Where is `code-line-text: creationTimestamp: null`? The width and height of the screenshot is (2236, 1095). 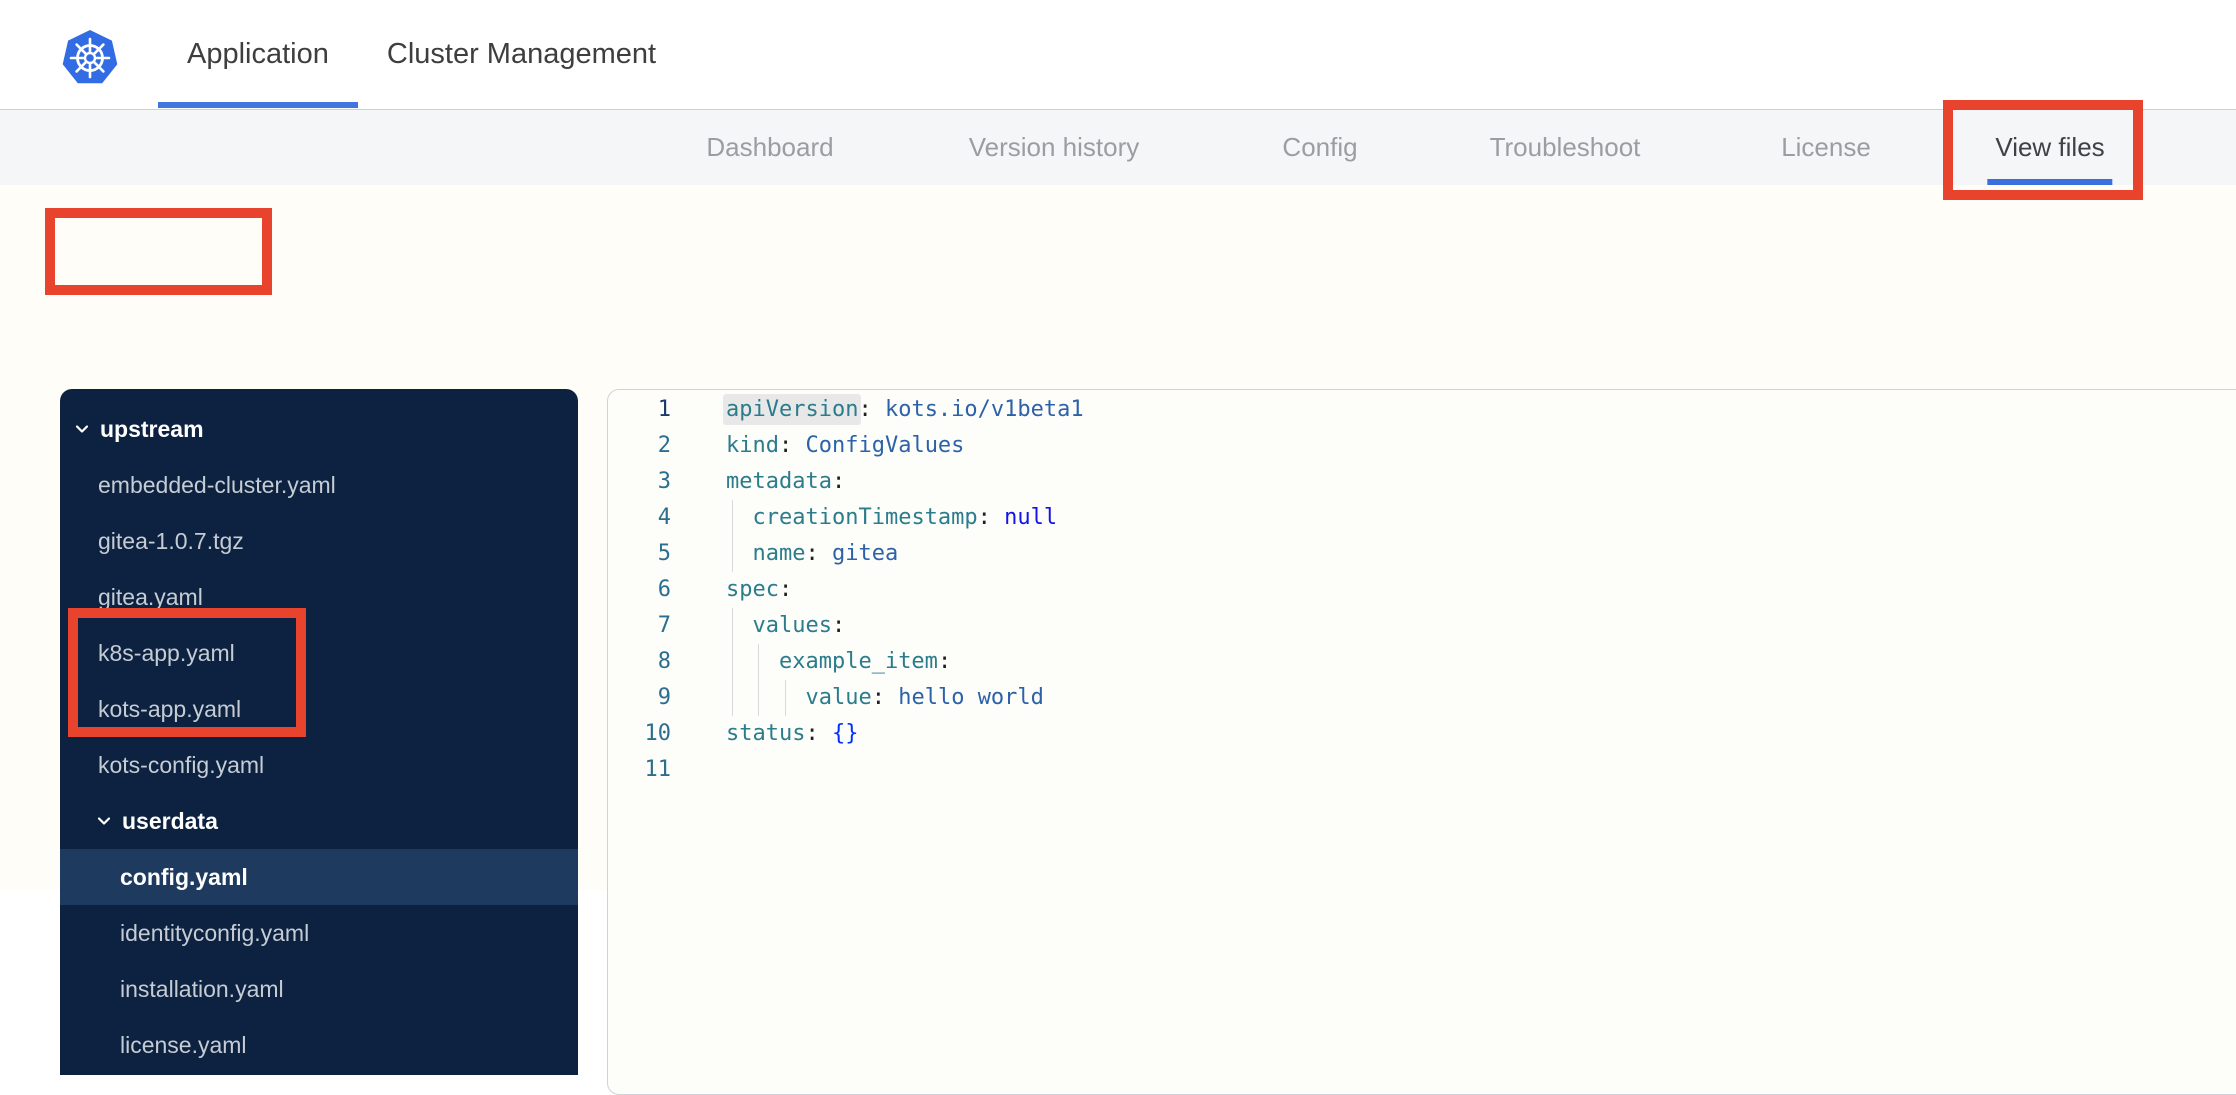
code-line-text: creationTimestamp: null is located at coordinates (864, 518).